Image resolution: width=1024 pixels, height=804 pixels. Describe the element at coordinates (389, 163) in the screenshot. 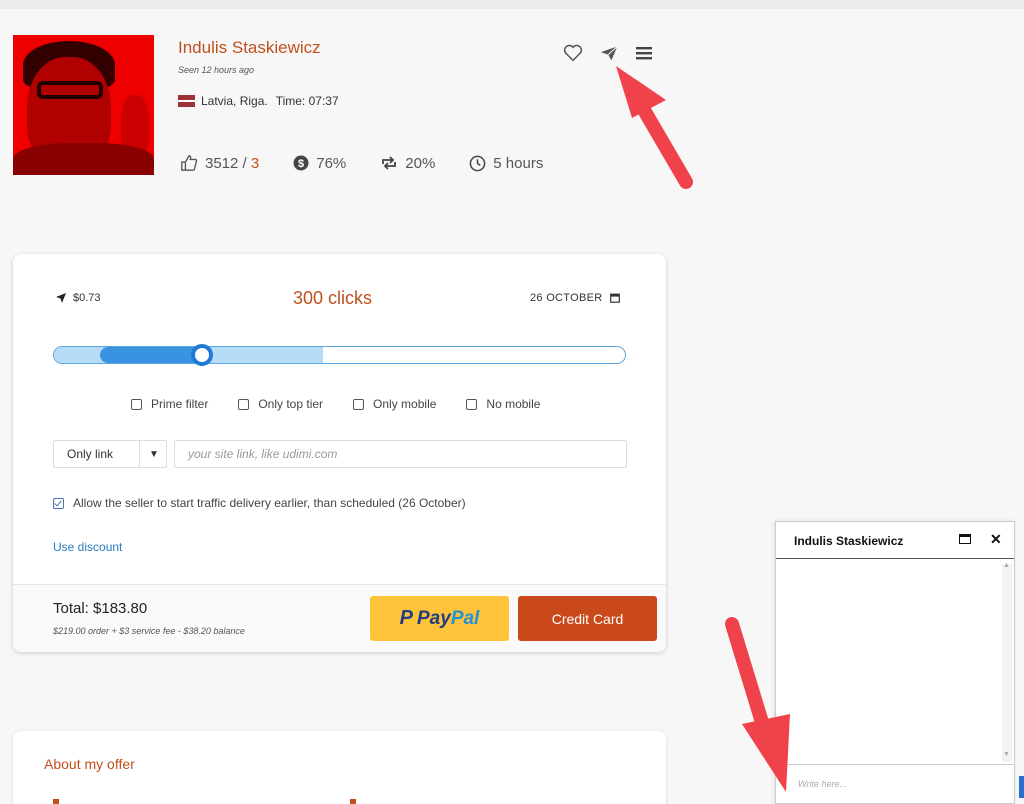

I see `repeat-icon` at that location.